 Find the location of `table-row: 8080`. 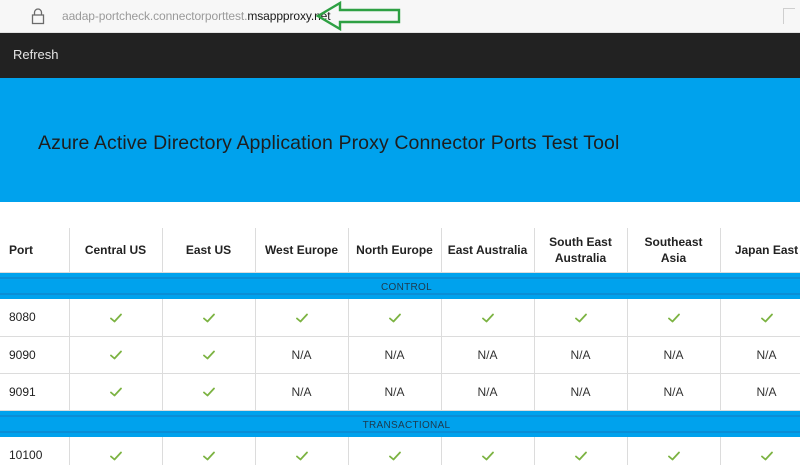

table-row: 8080 is located at coordinates (400, 318).